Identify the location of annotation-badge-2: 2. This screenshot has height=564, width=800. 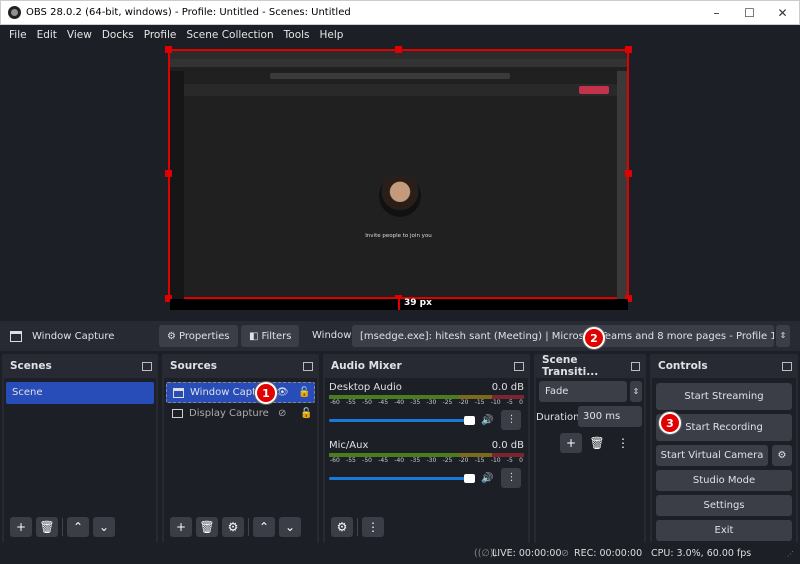
(594, 338).